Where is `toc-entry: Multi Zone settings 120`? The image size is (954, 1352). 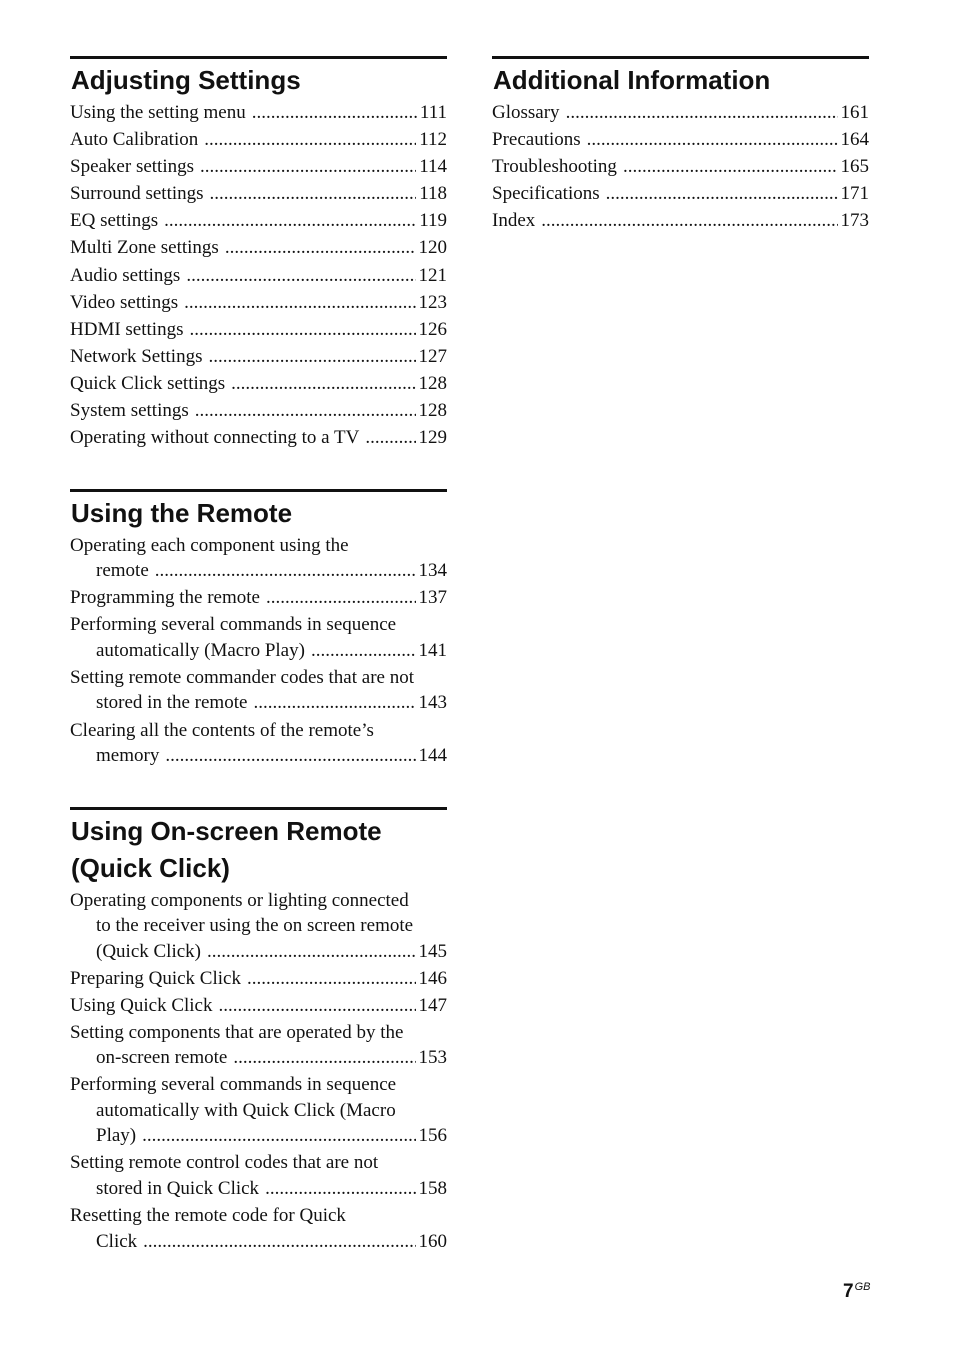
toc-entry: Multi Zone settings 120 is located at coordinates (258, 248).